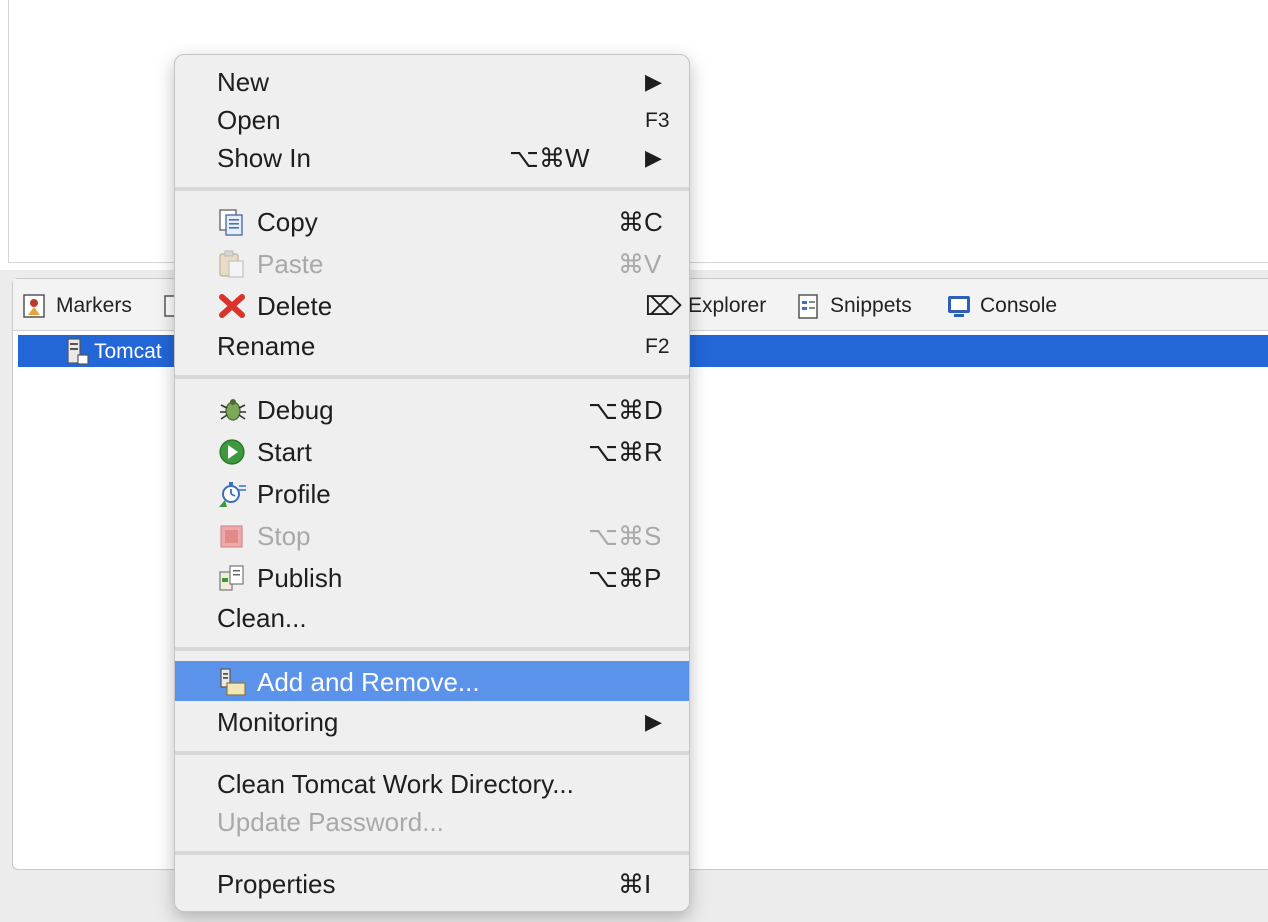 The image size is (1268, 922). I want to click on menu-item-shortcut: ⌥⌘S, so click(625, 536).